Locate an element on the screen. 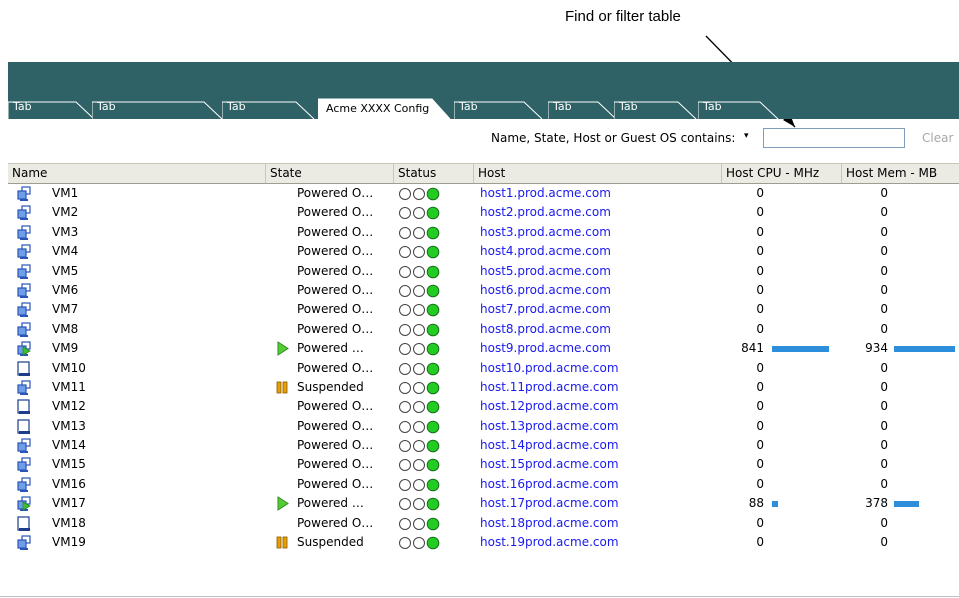 This screenshot has height=598, width=959. table-row: VM6 Powered O… host6.prod.acme.com 0 0 is located at coordinates (483, 290).